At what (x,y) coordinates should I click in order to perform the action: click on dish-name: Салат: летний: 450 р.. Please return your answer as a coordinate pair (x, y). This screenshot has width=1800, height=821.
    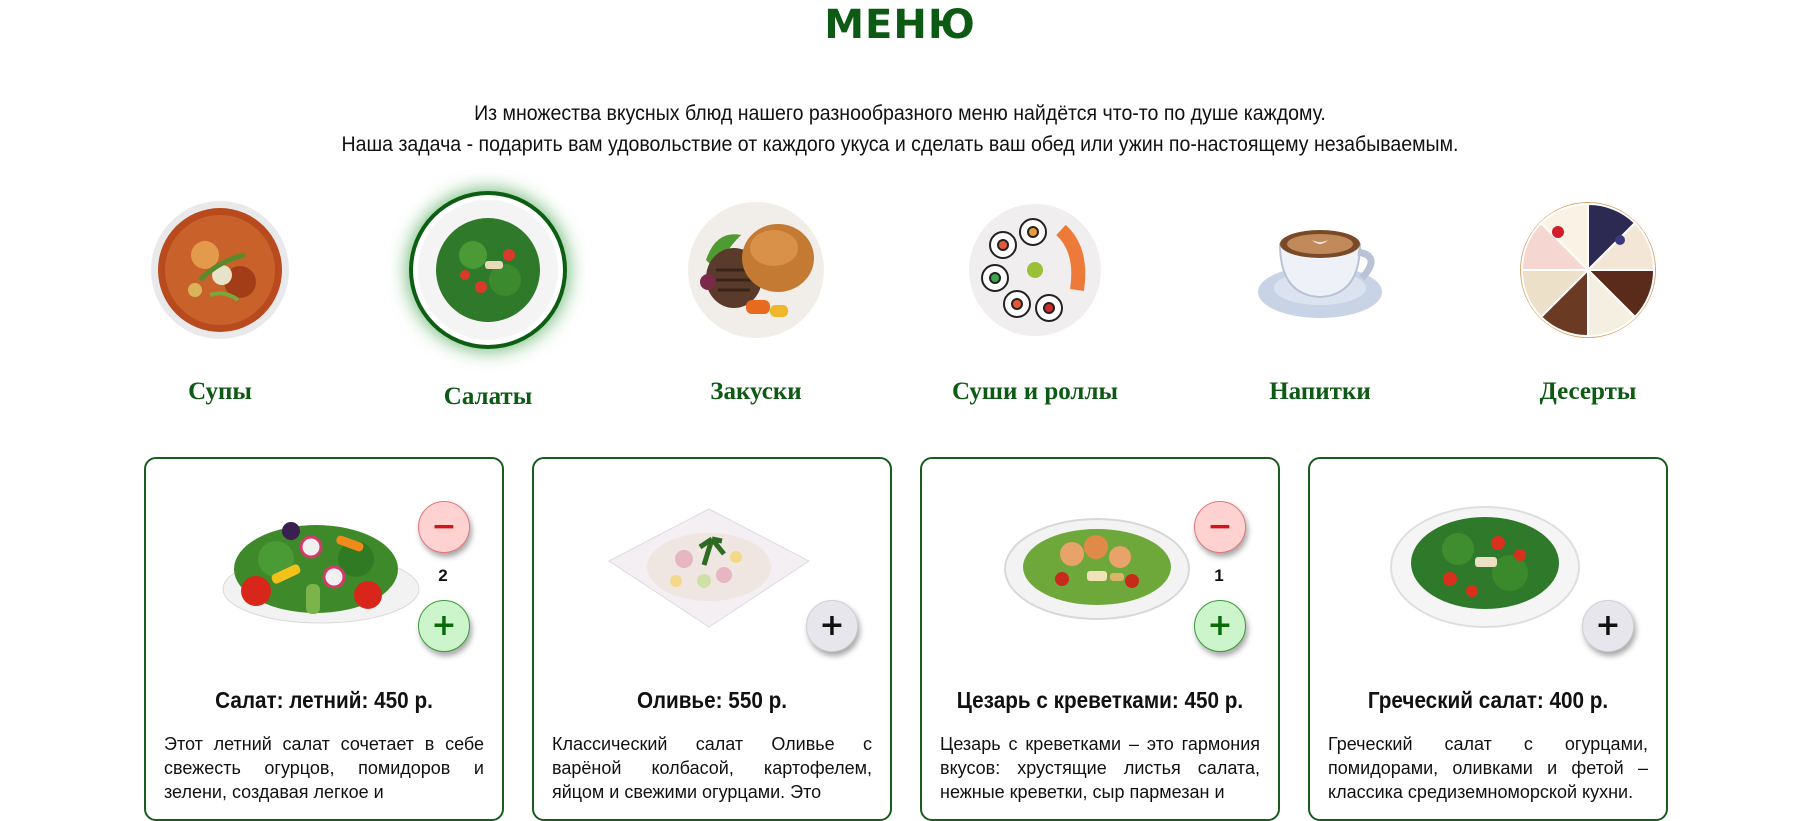
    Looking at the image, I should click on (324, 700).